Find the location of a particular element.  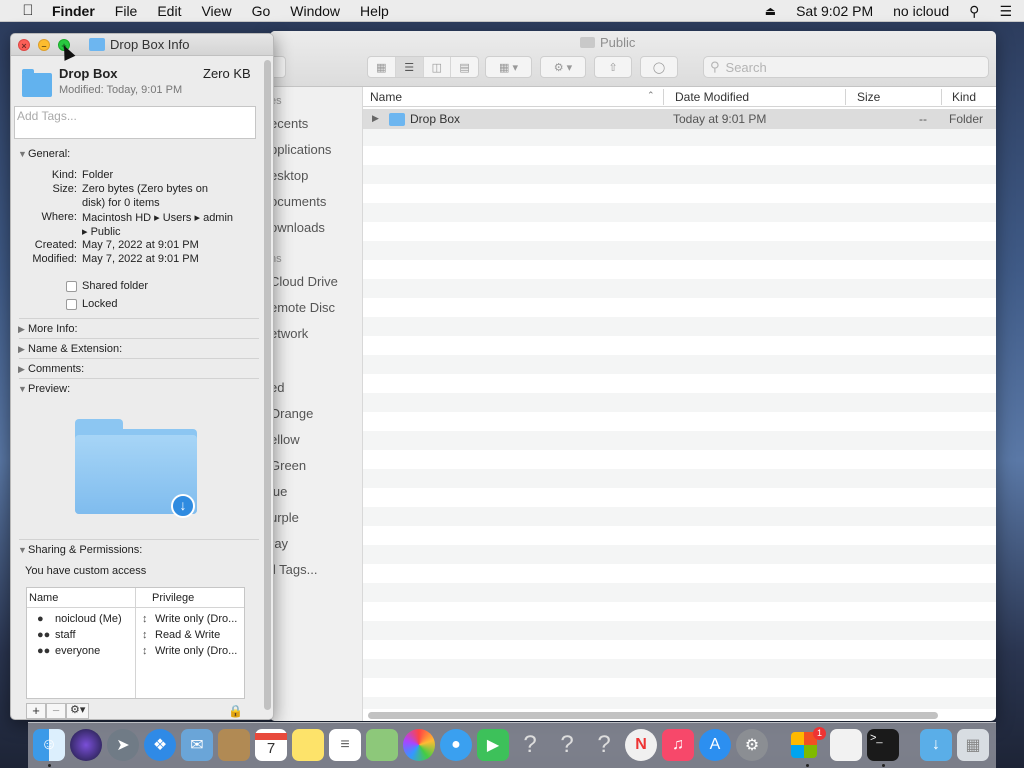

downloads-folder-icon: ↓ is located at coordinates (936, 745).